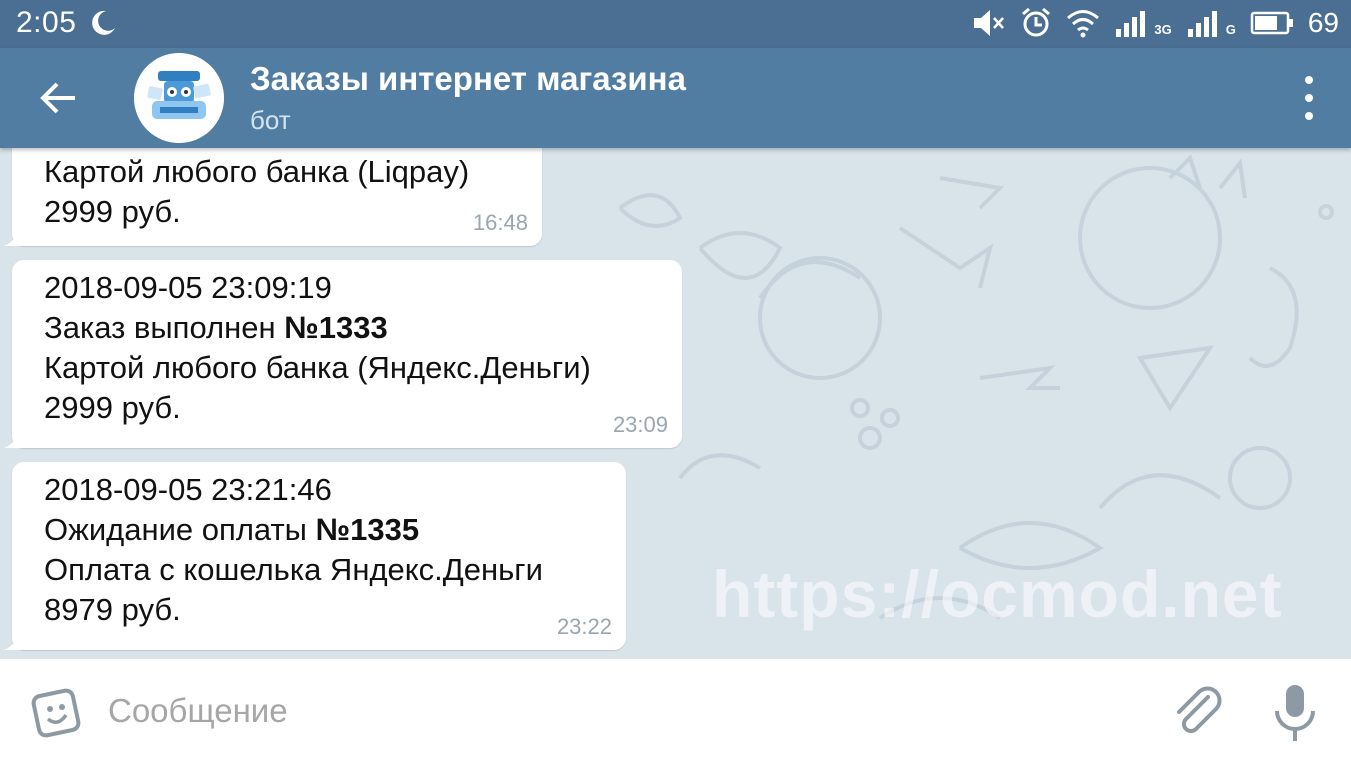 This screenshot has height=760, width=1351. Describe the element at coordinates (989, 23) in the screenshot. I see `mute-icon` at that location.